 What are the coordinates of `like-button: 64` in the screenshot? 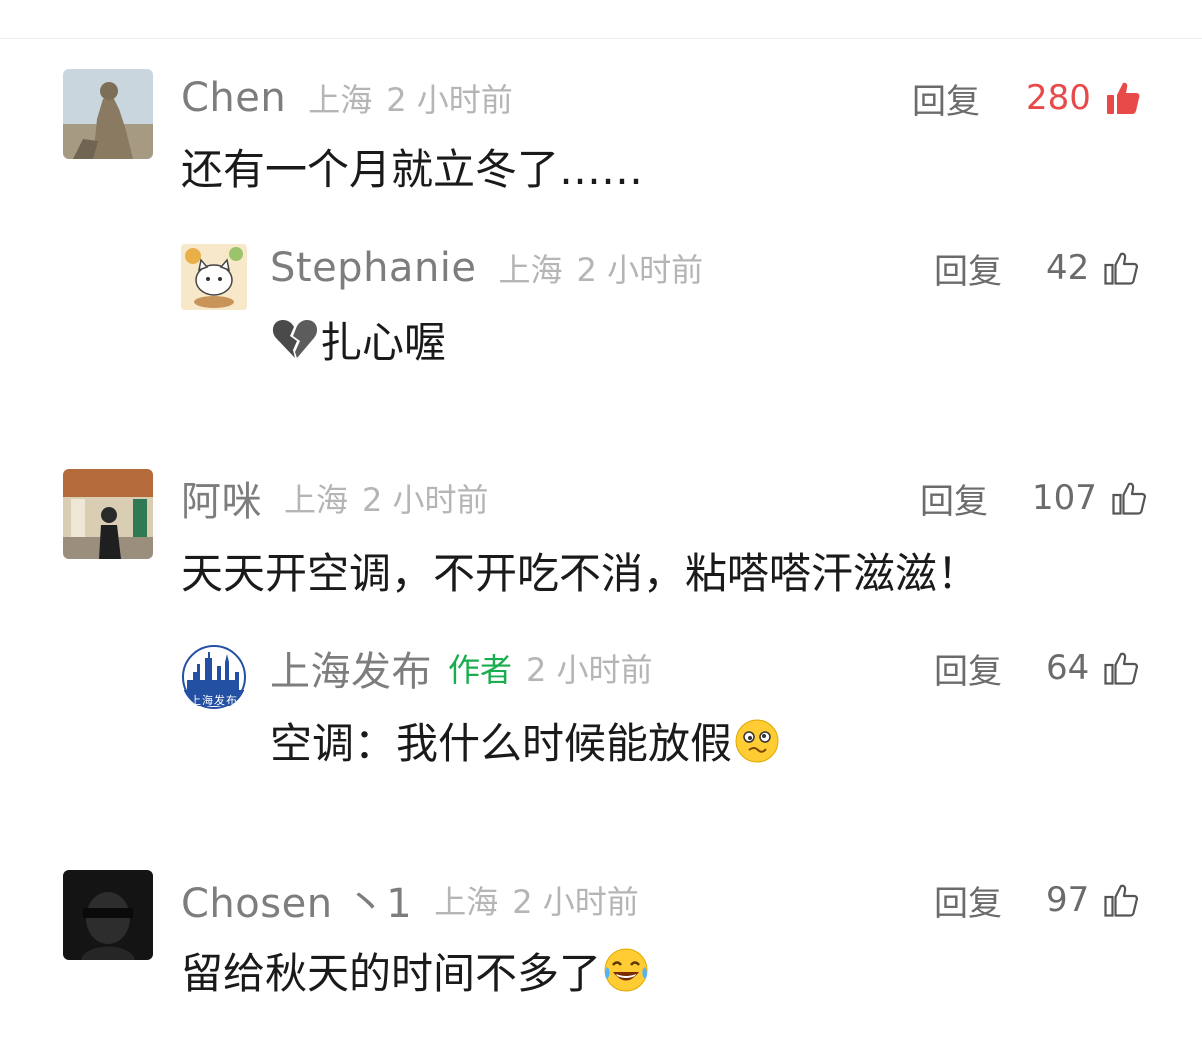 It's located at (1092, 668).